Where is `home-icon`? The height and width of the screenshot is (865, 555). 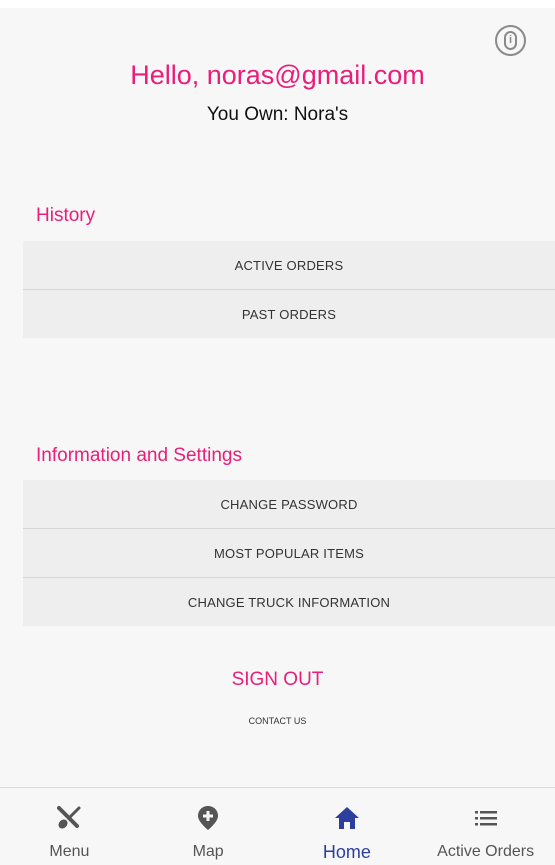 home-icon is located at coordinates (347, 818).